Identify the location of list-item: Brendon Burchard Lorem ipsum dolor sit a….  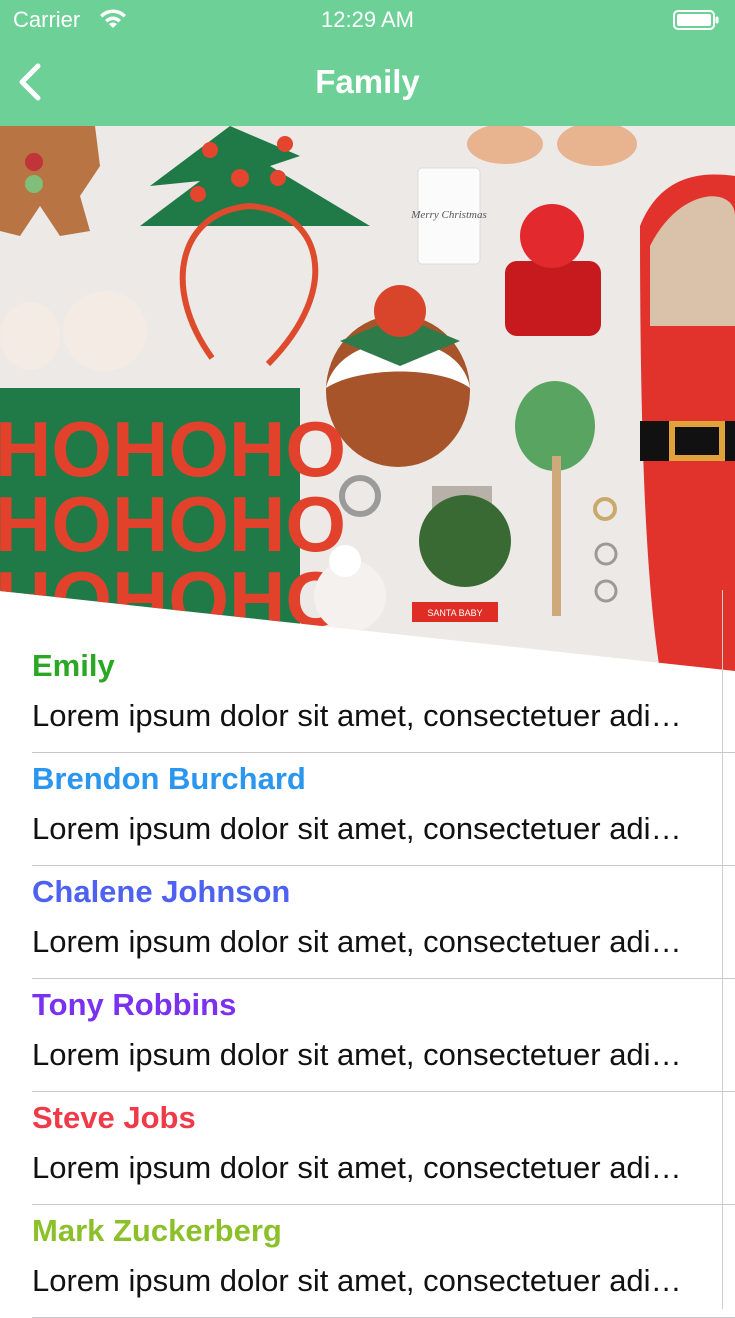
(367, 809).